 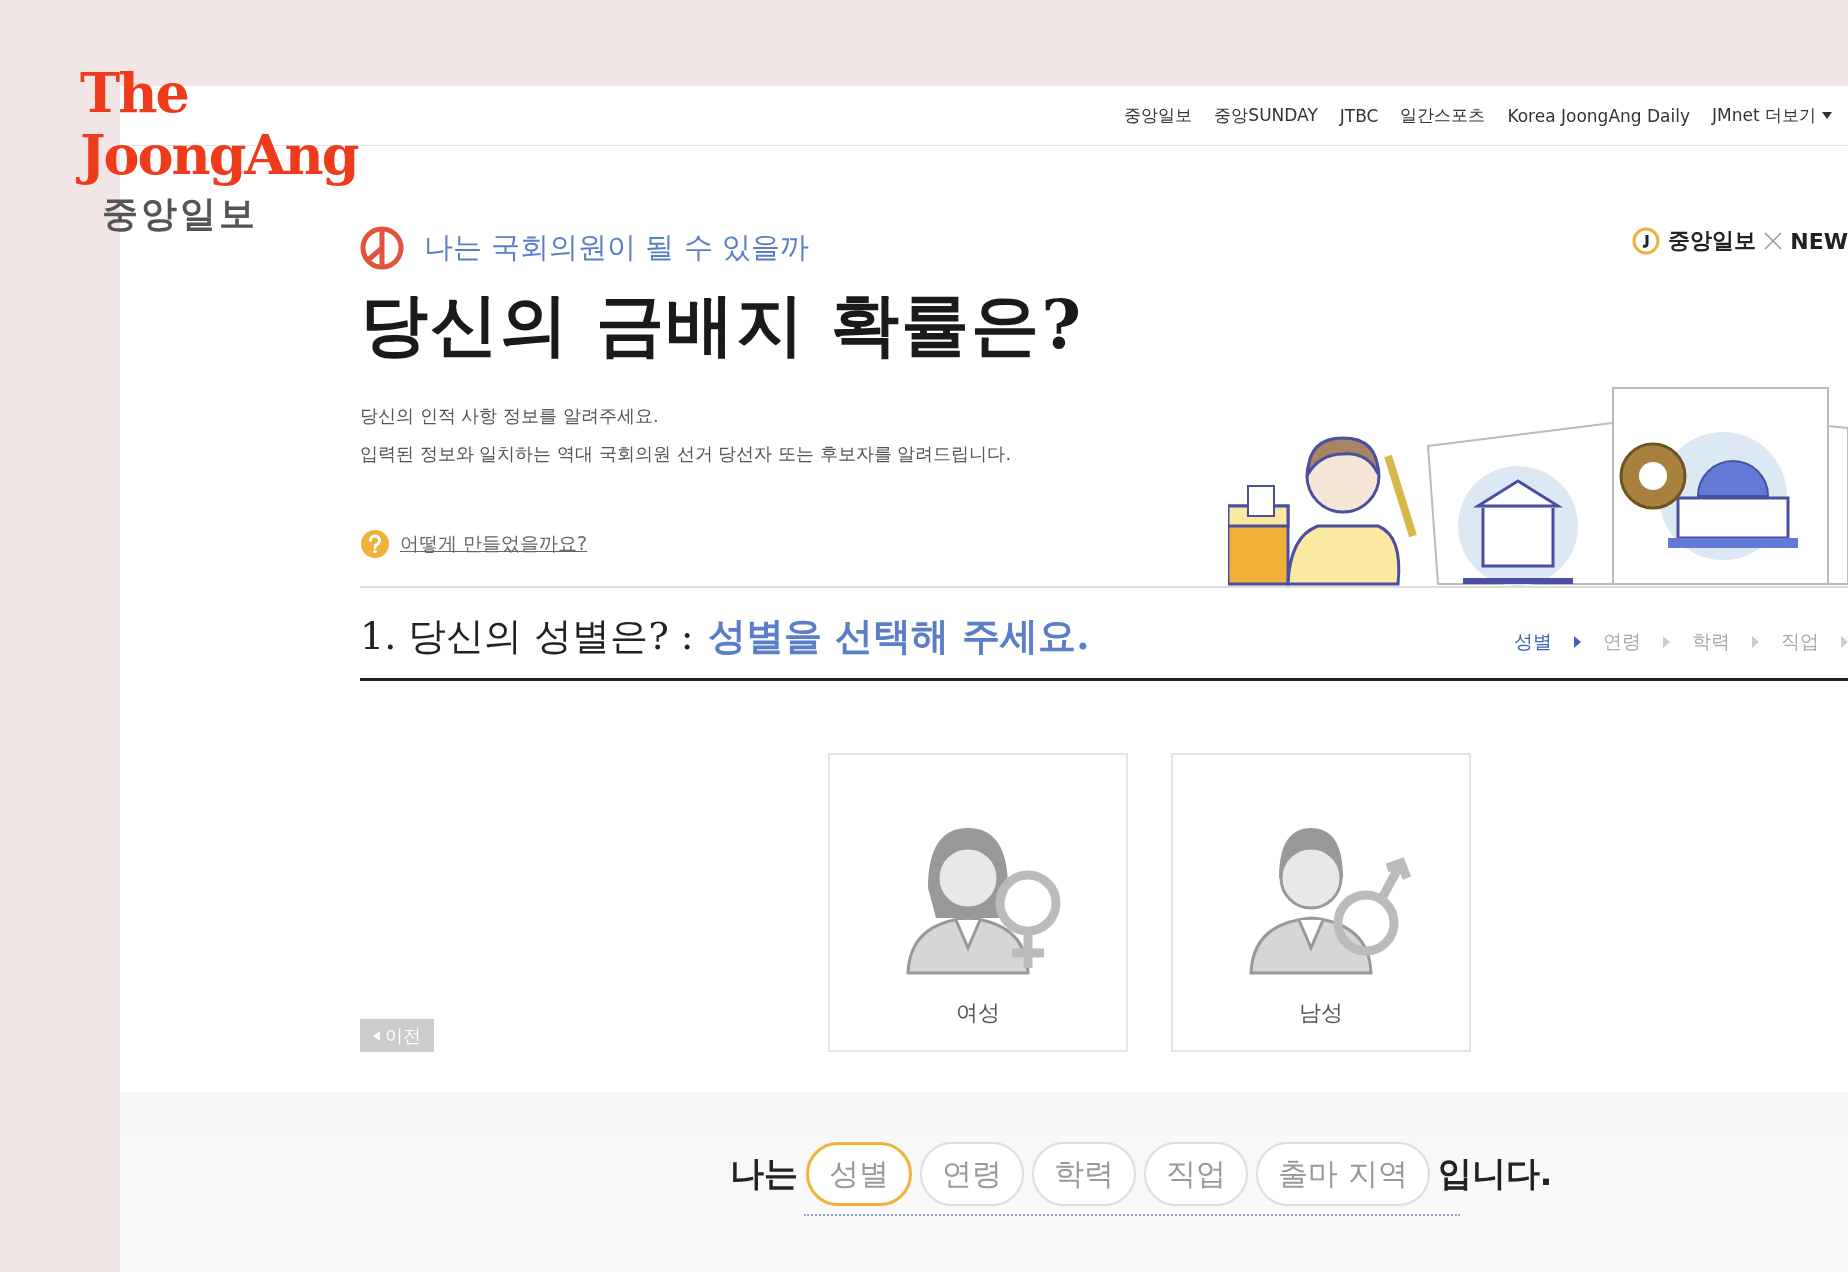 I want to click on j-logo-icon, so click(x=1646, y=241).